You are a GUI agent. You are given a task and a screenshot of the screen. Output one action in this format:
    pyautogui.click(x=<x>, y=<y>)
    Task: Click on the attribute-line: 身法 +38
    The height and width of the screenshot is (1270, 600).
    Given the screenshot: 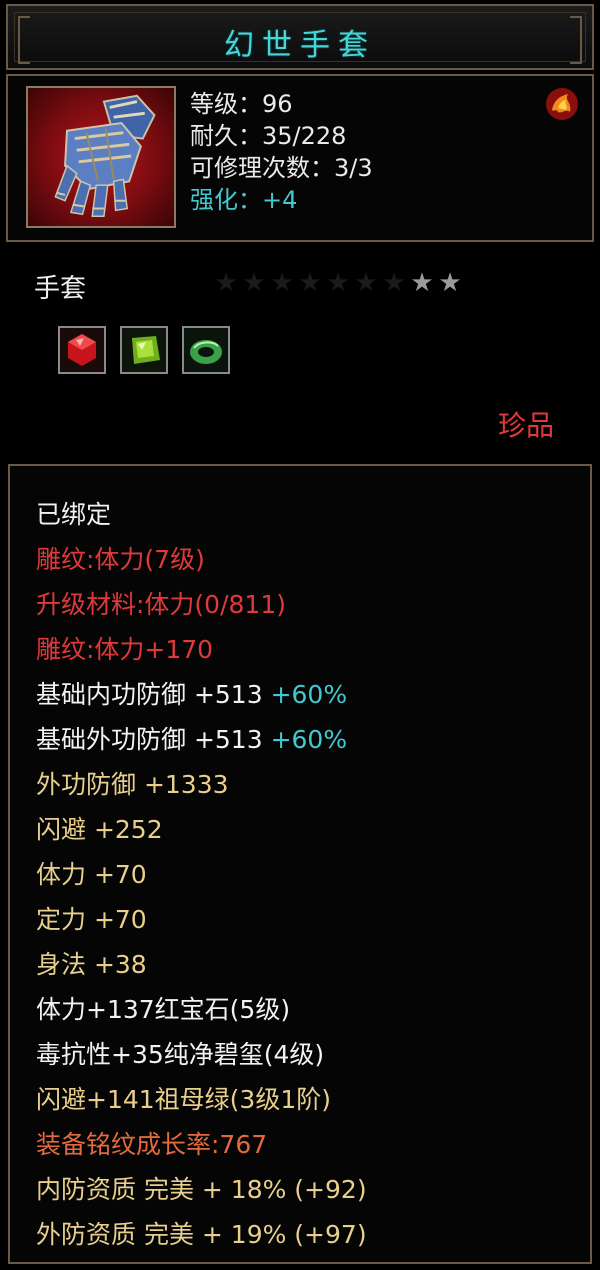 What is the action you would take?
    pyautogui.click(x=201, y=964)
    